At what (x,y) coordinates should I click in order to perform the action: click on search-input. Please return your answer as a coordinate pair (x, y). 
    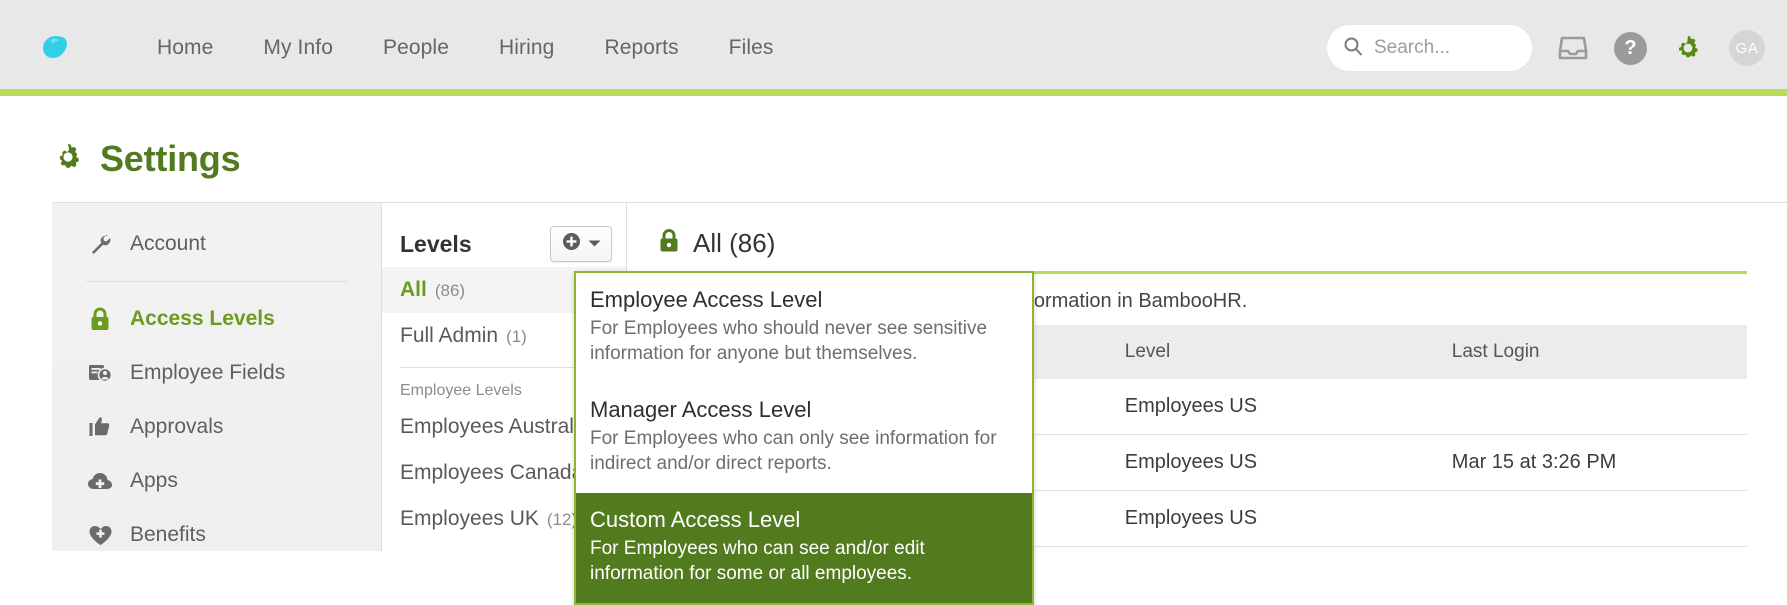
    Looking at the image, I should click on (1445, 48).